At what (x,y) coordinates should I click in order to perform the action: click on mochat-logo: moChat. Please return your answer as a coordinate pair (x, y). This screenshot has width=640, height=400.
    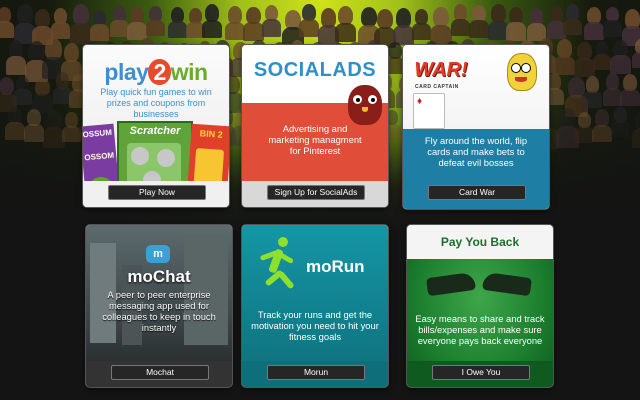
    Looking at the image, I should click on (159, 276).